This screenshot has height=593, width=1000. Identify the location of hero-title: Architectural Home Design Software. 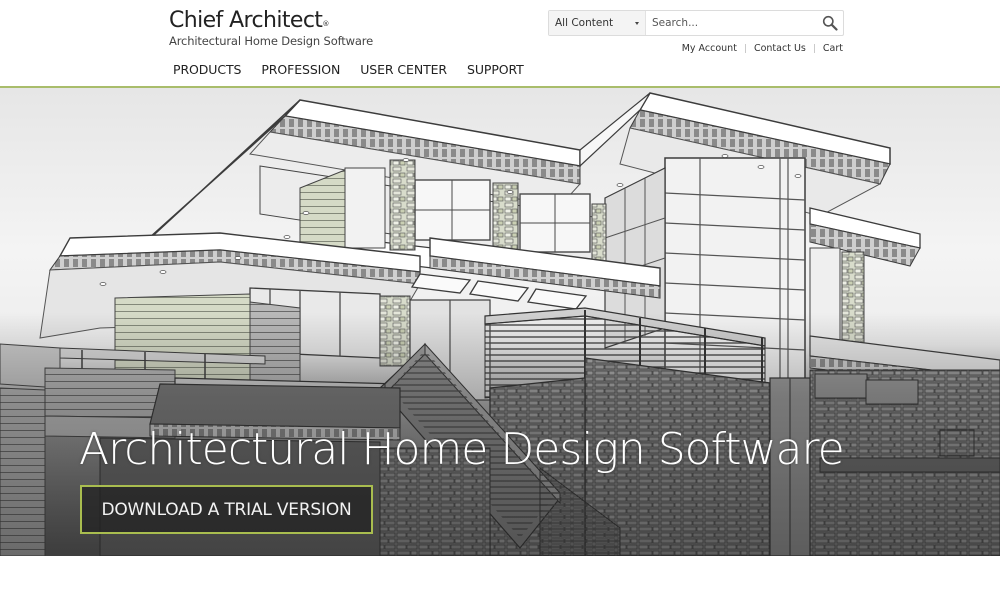
(462, 449).